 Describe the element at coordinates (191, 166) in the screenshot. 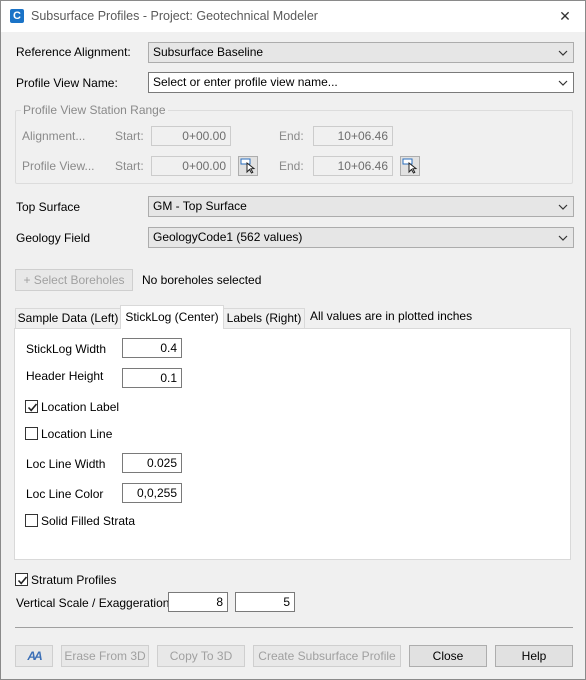

I see `profile-start-field: 0+00.00` at that location.